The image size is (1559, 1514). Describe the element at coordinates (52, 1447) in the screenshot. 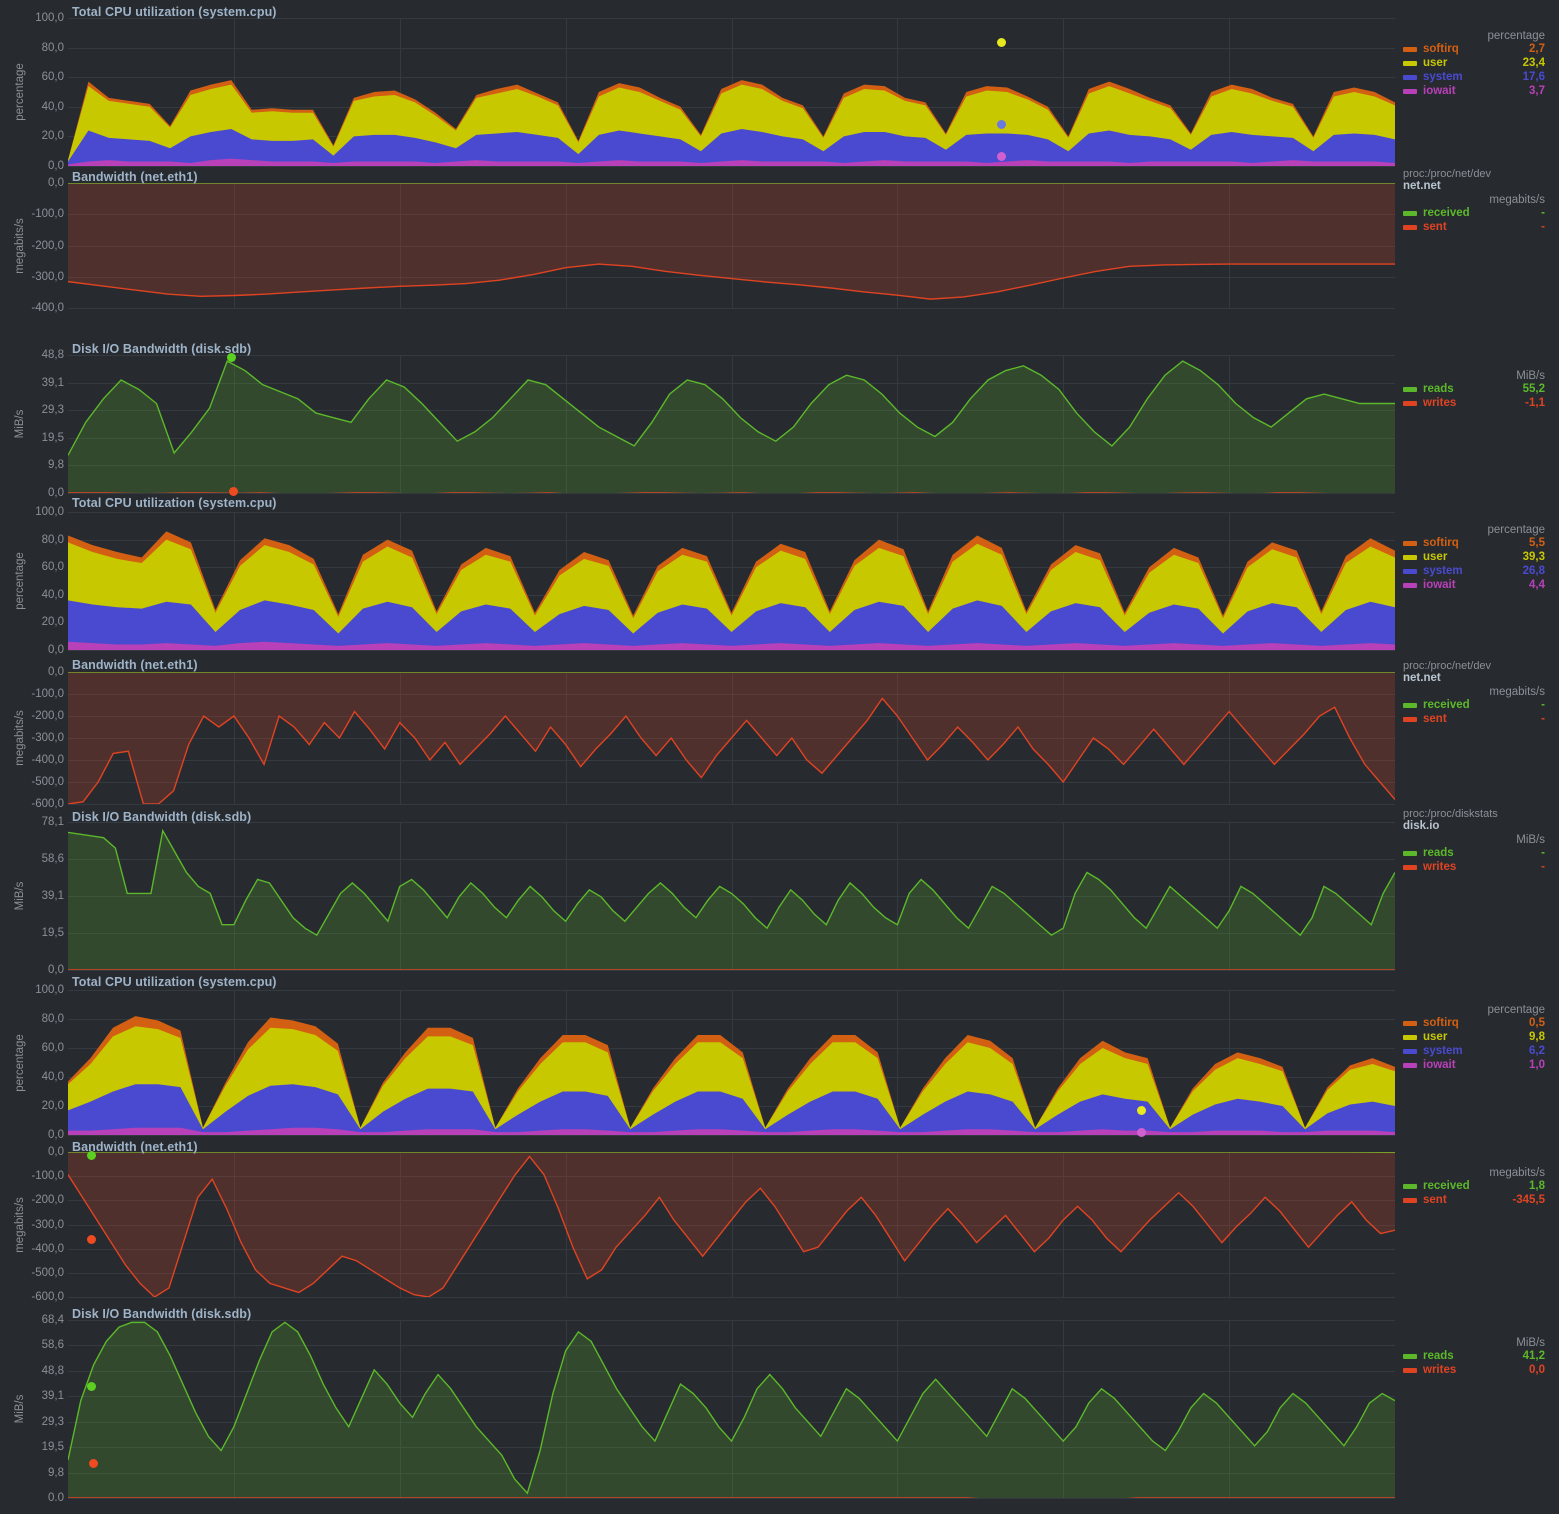

I see `y-tick: 19,5` at that location.